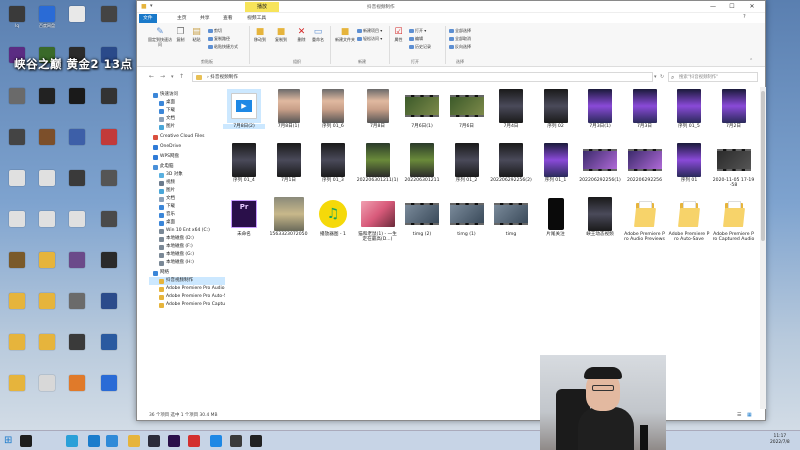 The image size is (800, 450). Describe the element at coordinates (600, 163) in the screenshot. I see `file-item: 202206292256(1)` at that location.